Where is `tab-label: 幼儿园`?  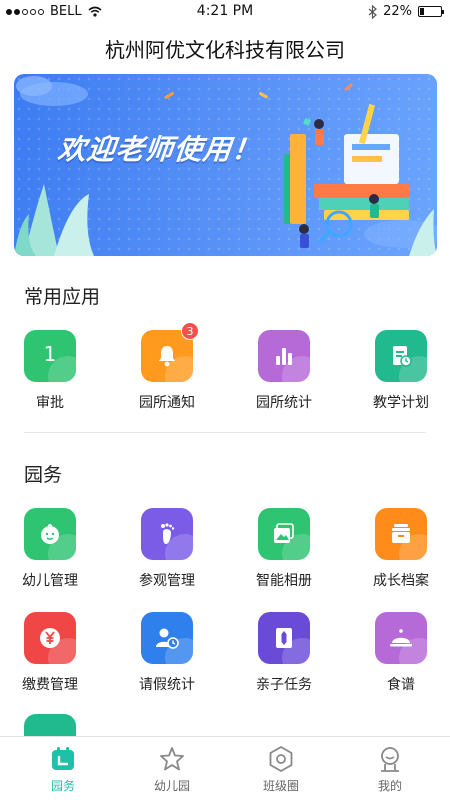
tab-label: 幼儿园 is located at coordinates (171, 786).